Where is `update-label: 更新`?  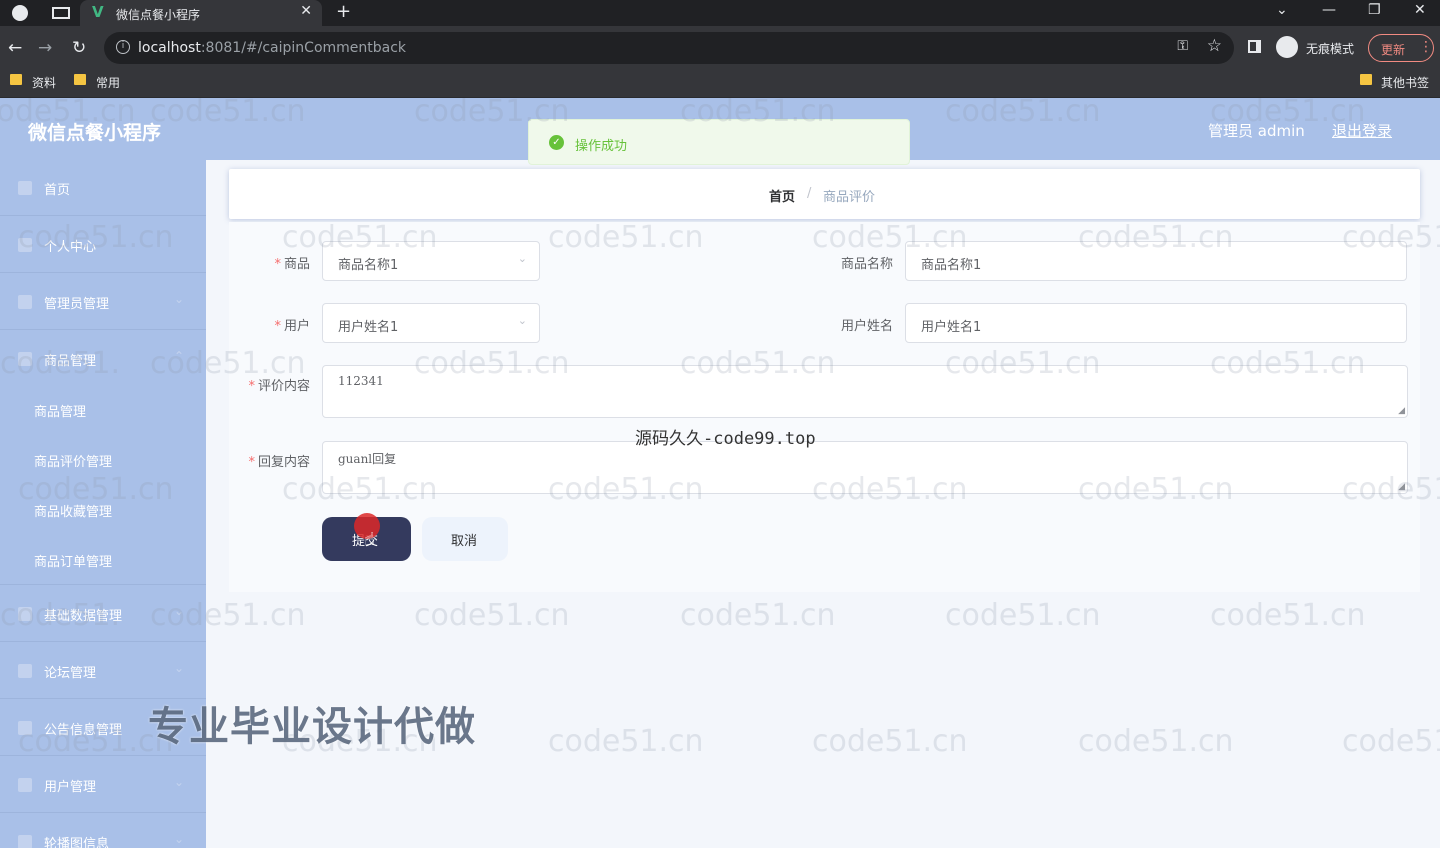
update-label: 更新 is located at coordinates (1393, 50).